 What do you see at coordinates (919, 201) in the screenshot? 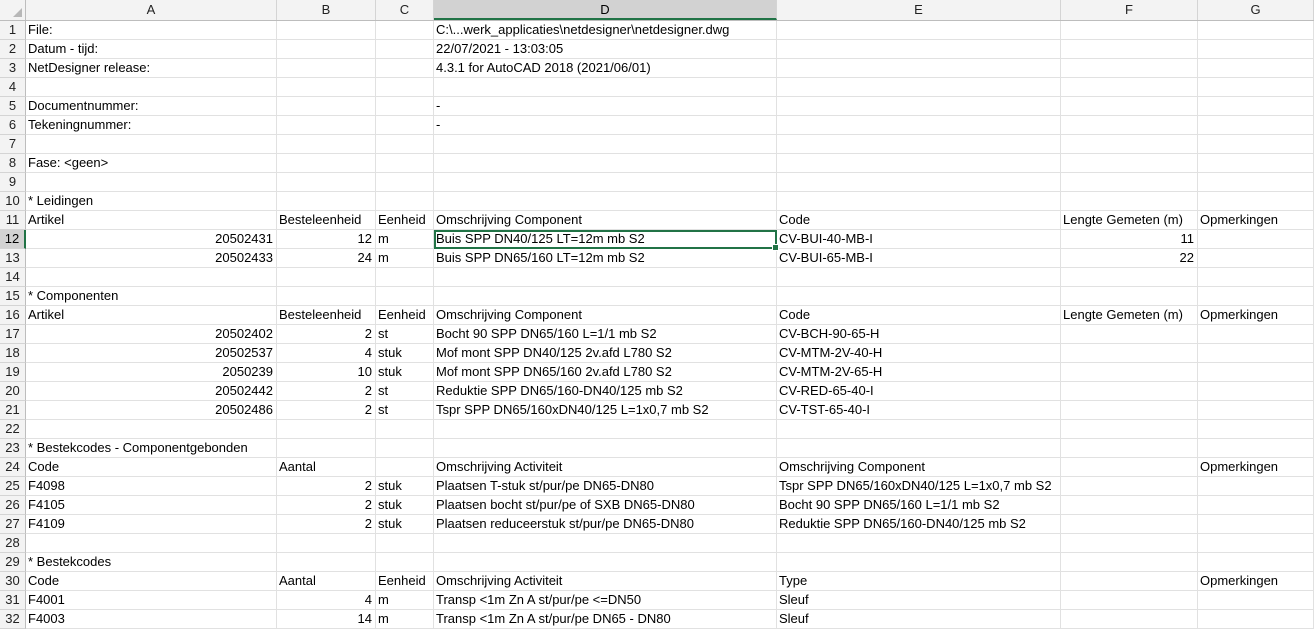
I see `cell-e10` at bounding box center [919, 201].